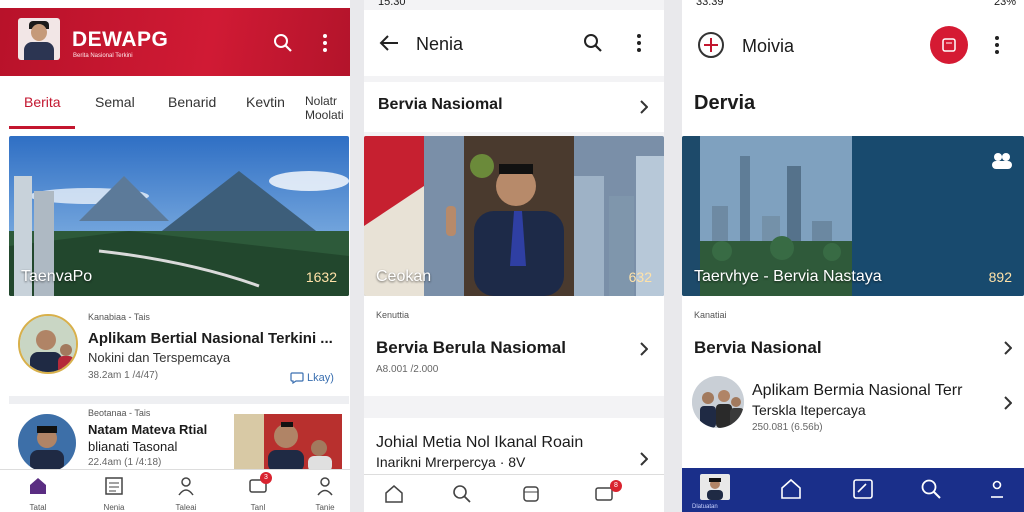 This screenshot has height=512, width=1024. Describe the element at coordinates (297, 378) in the screenshot. I see `comment-icon` at that location.